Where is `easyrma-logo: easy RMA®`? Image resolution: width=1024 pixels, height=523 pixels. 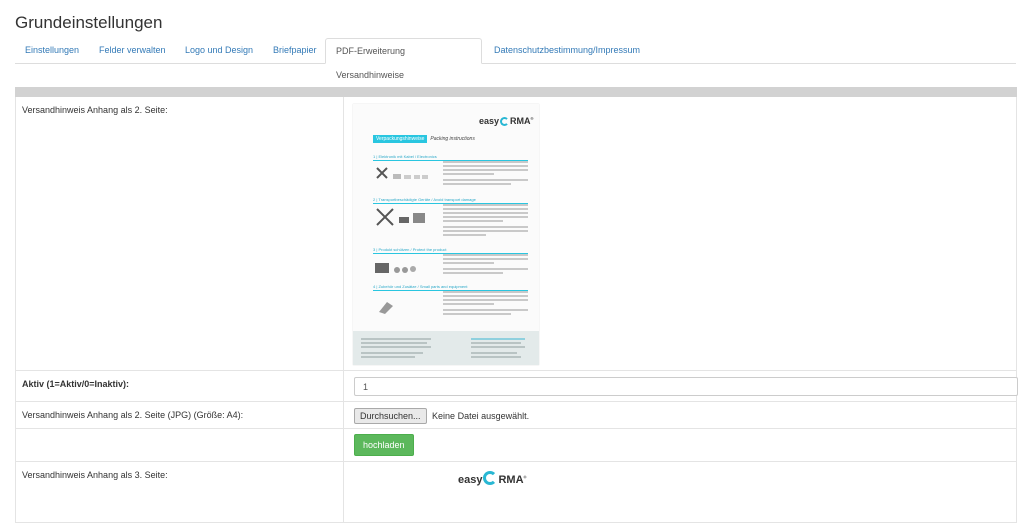 easyrma-logo: easy RMA® is located at coordinates (506, 121).